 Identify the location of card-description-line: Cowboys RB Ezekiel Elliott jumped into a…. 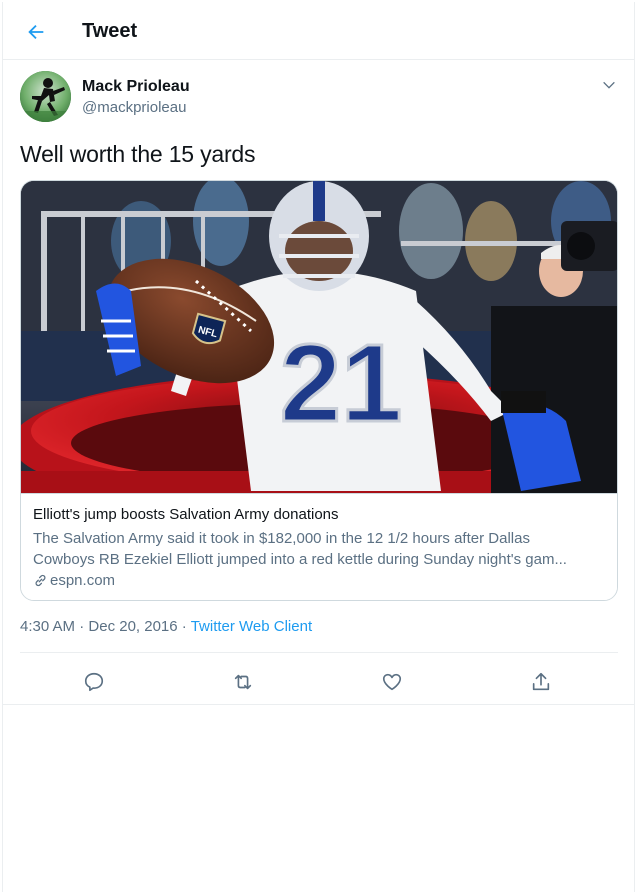
(300, 559).